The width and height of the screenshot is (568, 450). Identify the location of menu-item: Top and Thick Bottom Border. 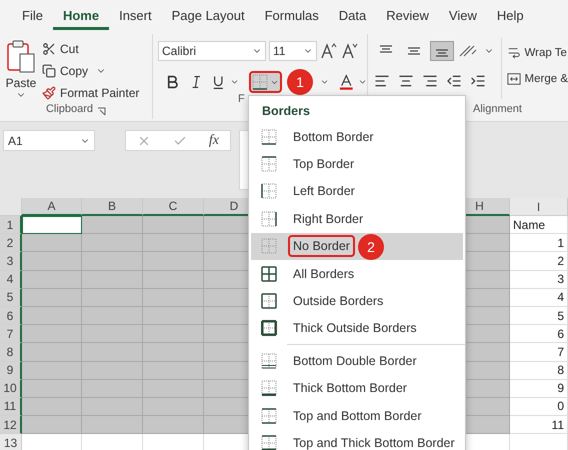
(357, 439).